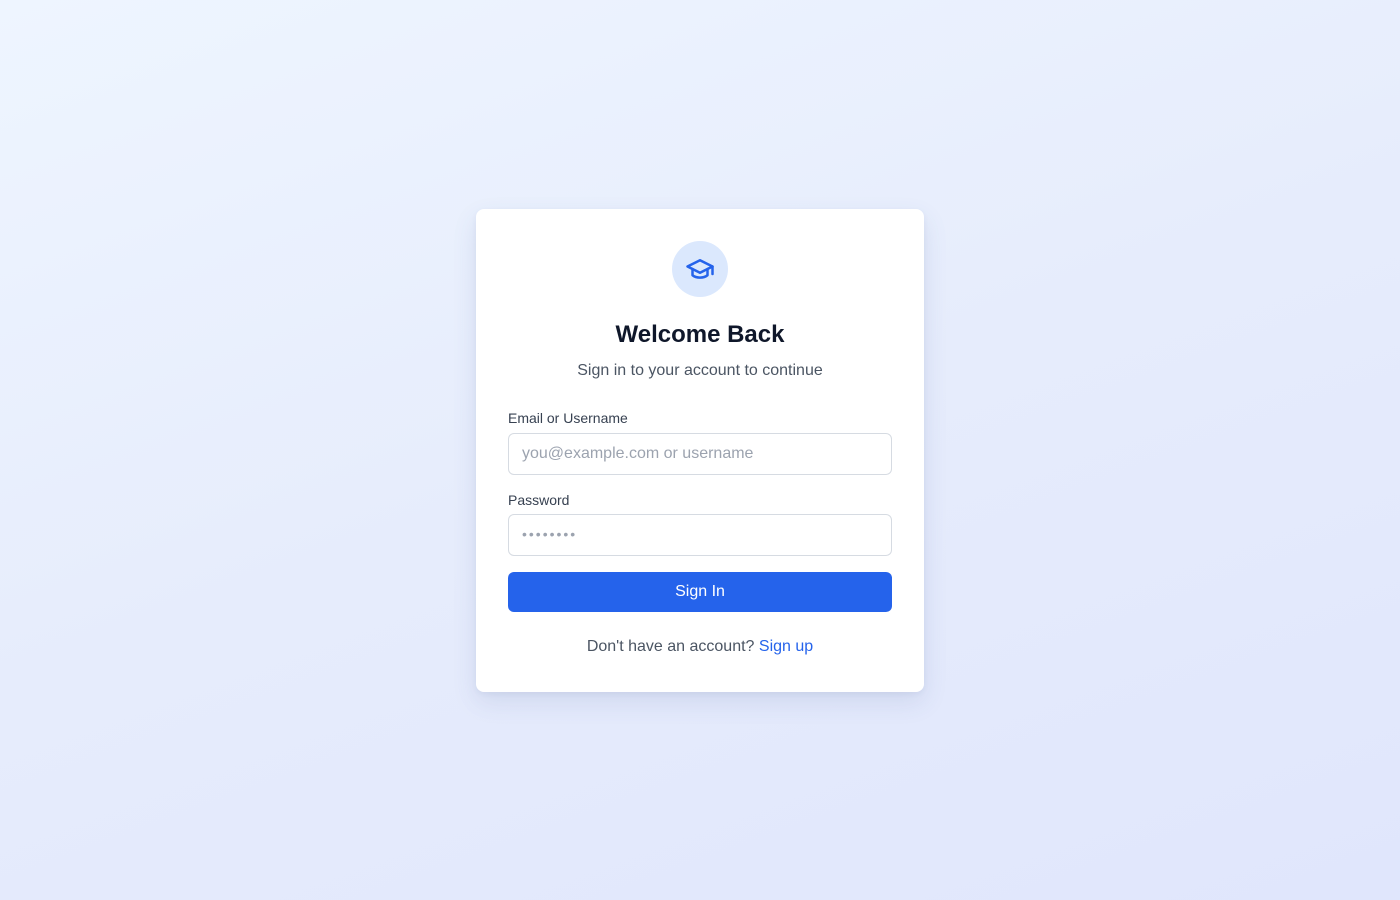 The image size is (1400, 900). Describe the element at coordinates (700, 454) in the screenshot. I see `email-username-input` at that location.